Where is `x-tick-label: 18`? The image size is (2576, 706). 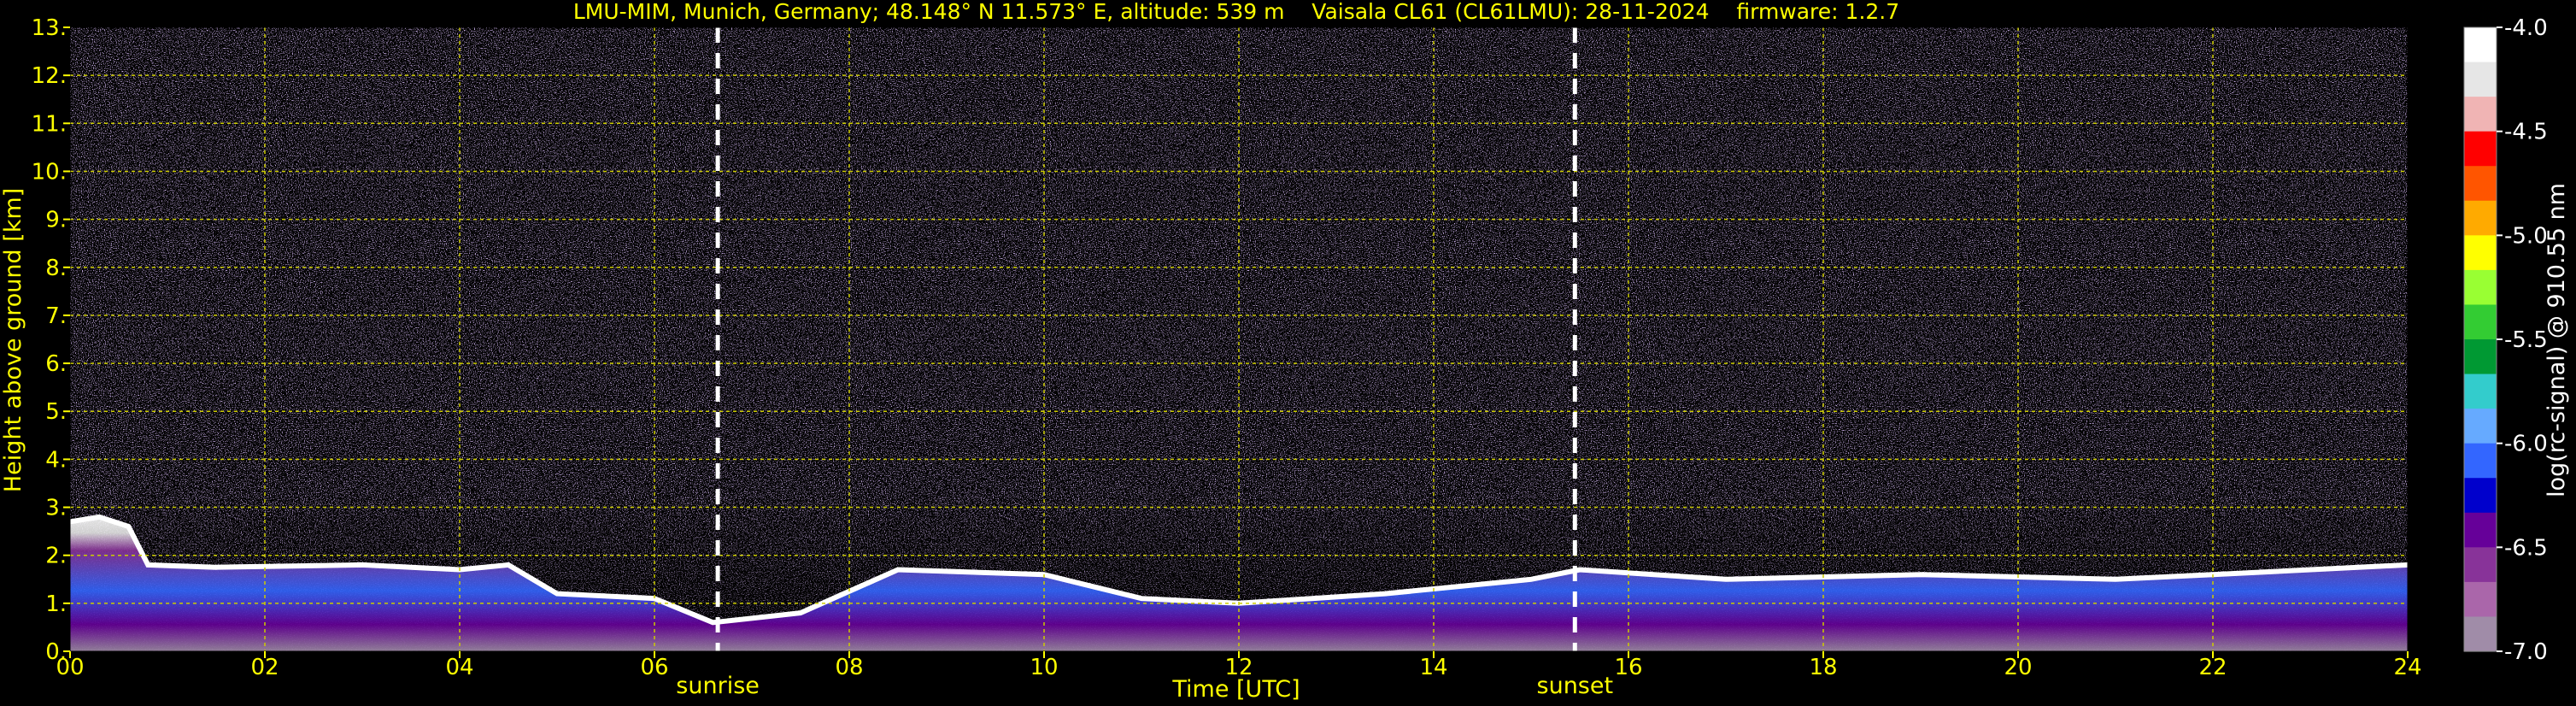 x-tick-label: 18 is located at coordinates (1823, 667).